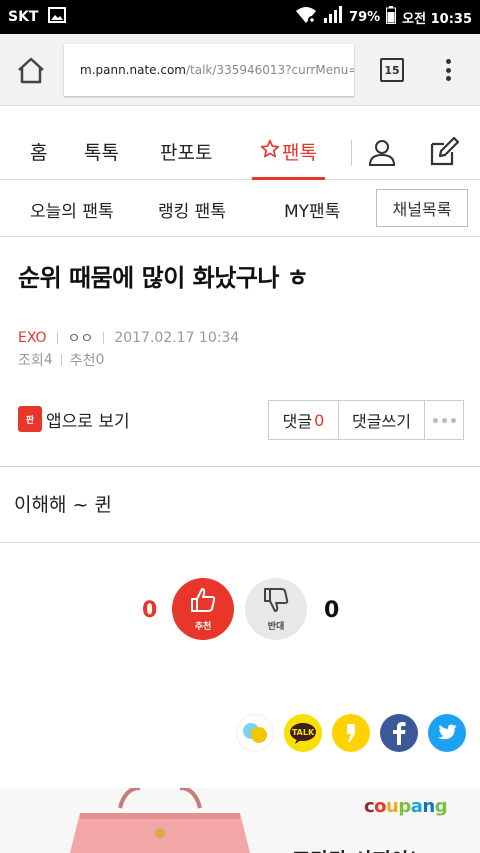  Describe the element at coordinates (306, 17) in the screenshot. I see `wifi-icon` at that location.